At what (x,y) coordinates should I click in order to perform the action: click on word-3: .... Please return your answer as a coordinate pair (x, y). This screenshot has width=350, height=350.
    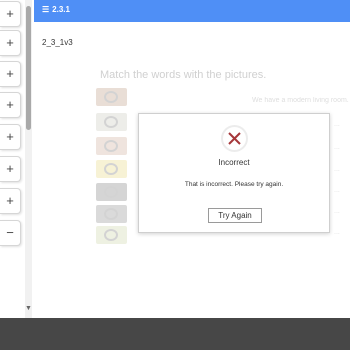
    Looking at the image, I should click on (337, 147).